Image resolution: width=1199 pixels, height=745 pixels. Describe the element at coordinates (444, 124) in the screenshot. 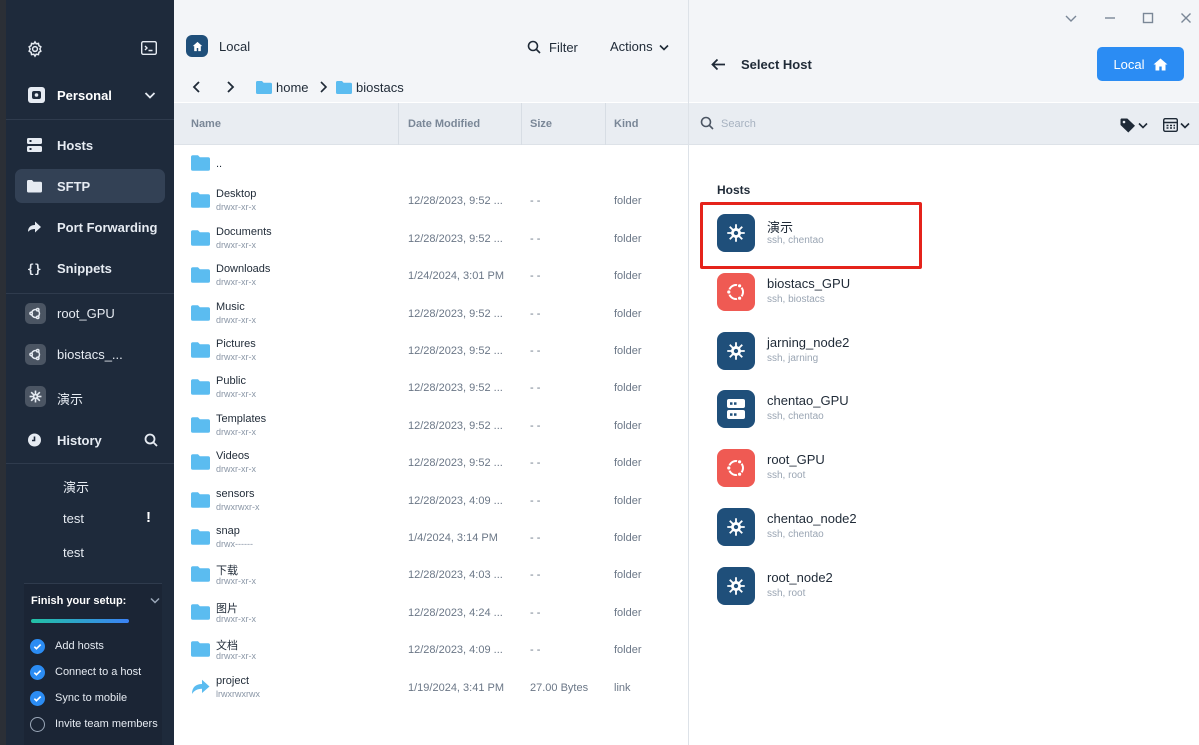

I see `column-date-modified: Date Modified` at that location.